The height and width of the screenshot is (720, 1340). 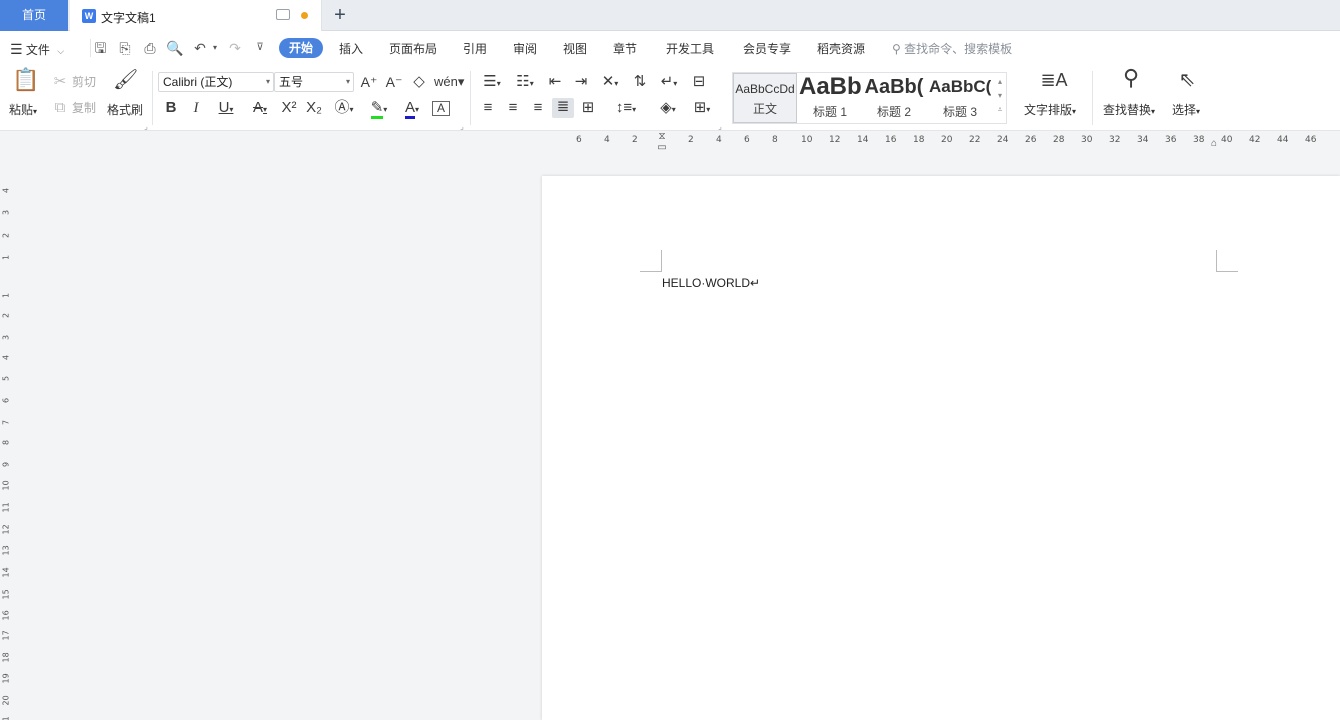 I want to click on style-normal: AaBbCcDd 正文, so click(x=765, y=98).